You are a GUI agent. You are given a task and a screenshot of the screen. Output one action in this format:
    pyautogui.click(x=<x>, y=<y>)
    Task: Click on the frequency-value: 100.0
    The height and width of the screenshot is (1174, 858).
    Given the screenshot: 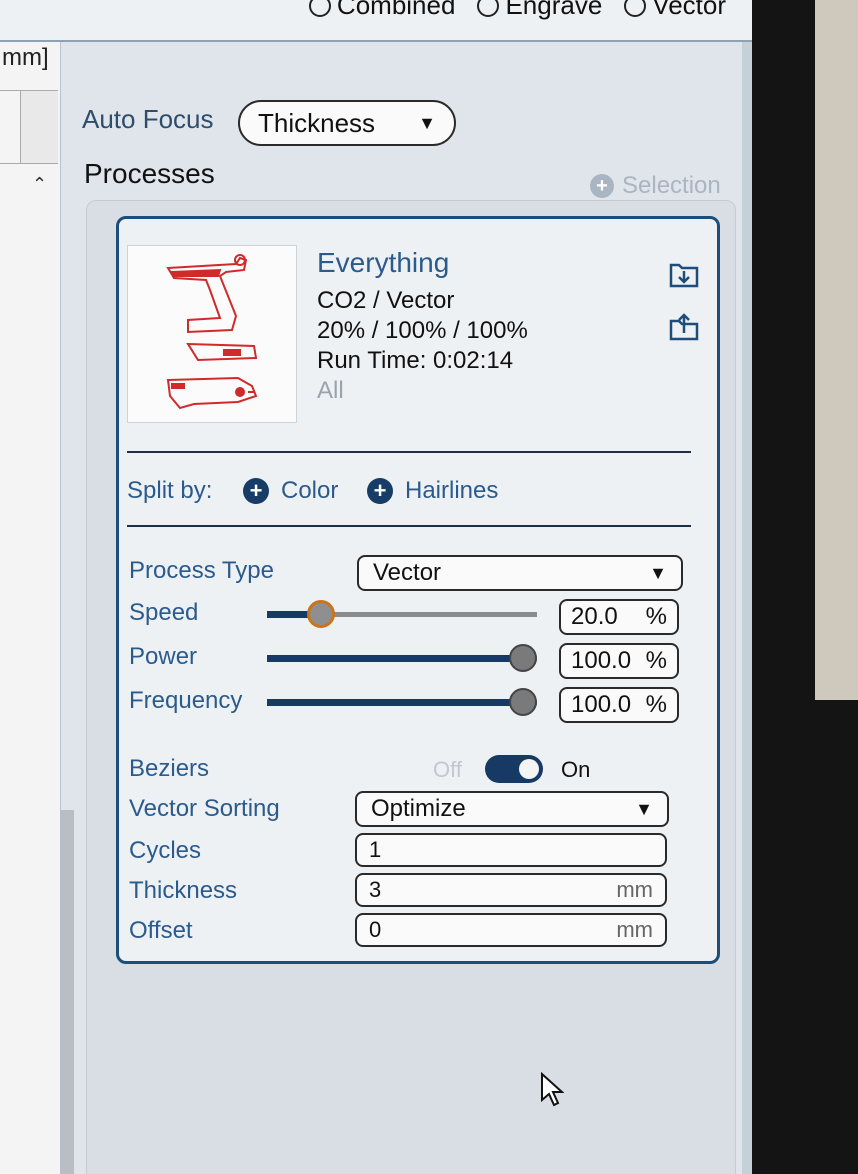 What is the action you would take?
    pyautogui.click(x=601, y=704)
    